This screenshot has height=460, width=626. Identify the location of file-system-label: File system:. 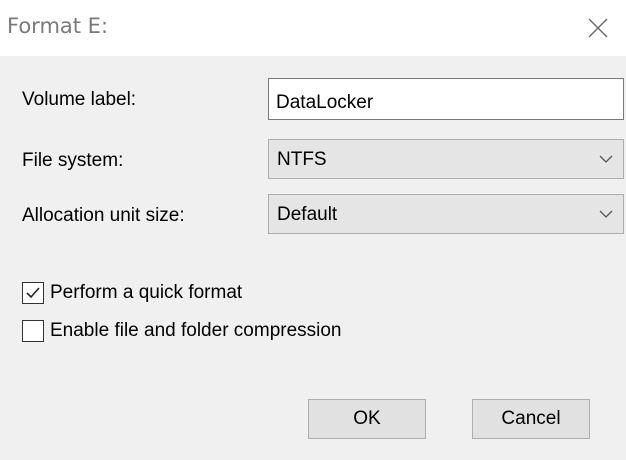
(73, 160).